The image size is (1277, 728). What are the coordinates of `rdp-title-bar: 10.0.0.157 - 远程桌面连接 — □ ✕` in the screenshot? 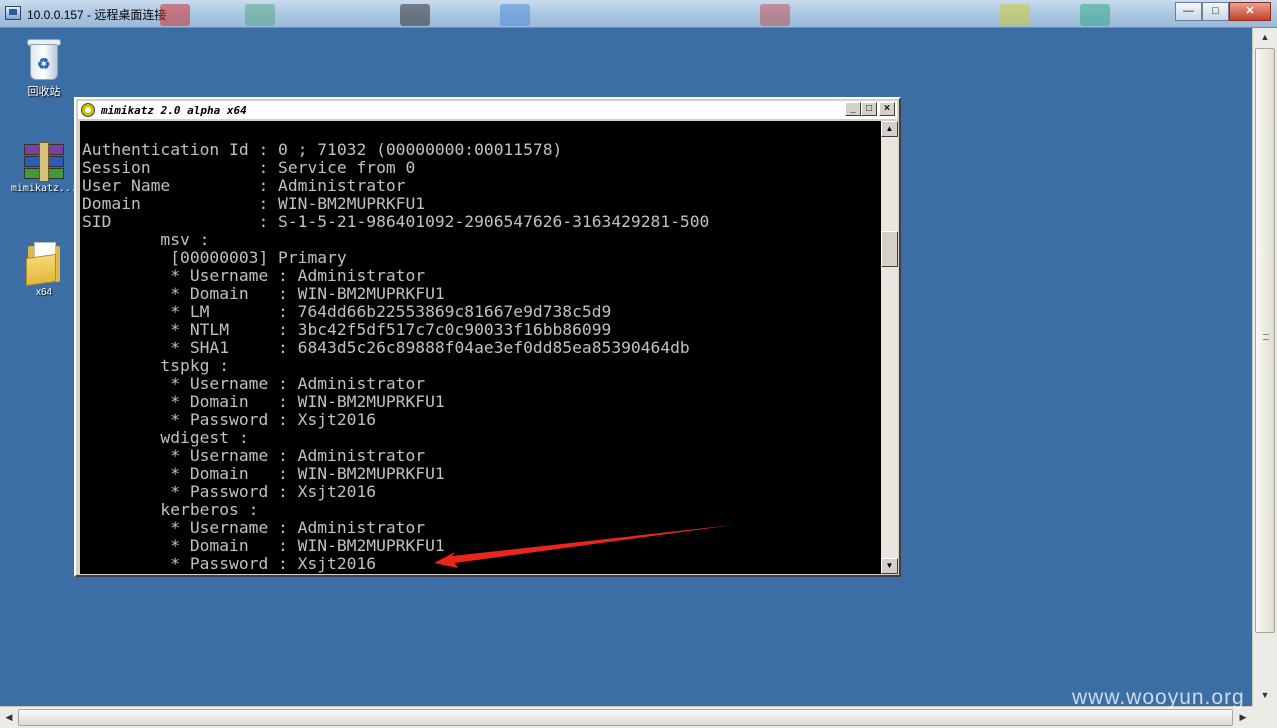 It's located at (638, 14).